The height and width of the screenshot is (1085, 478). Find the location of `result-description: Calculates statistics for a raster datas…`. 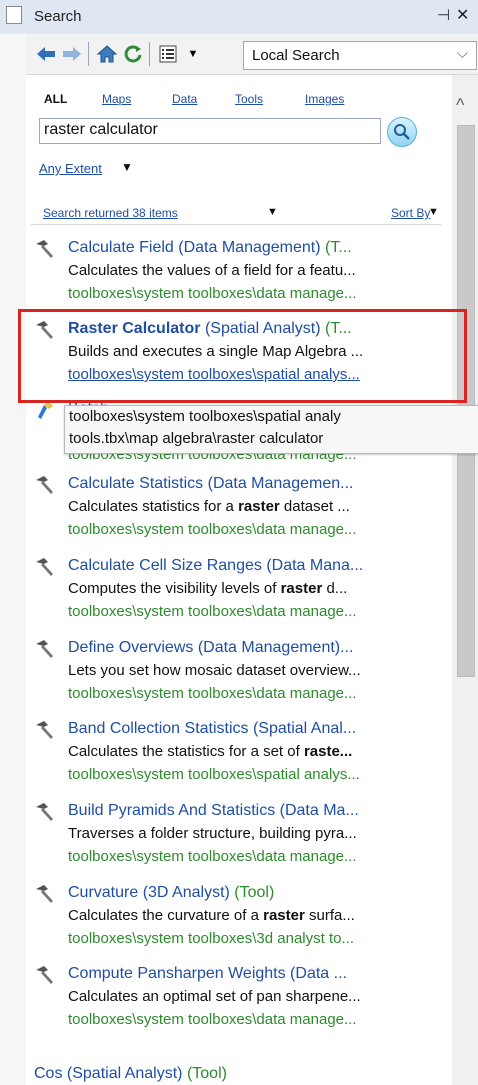

result-description: Calculates statistics for a raster datas… is located at coordinates (209, 506).